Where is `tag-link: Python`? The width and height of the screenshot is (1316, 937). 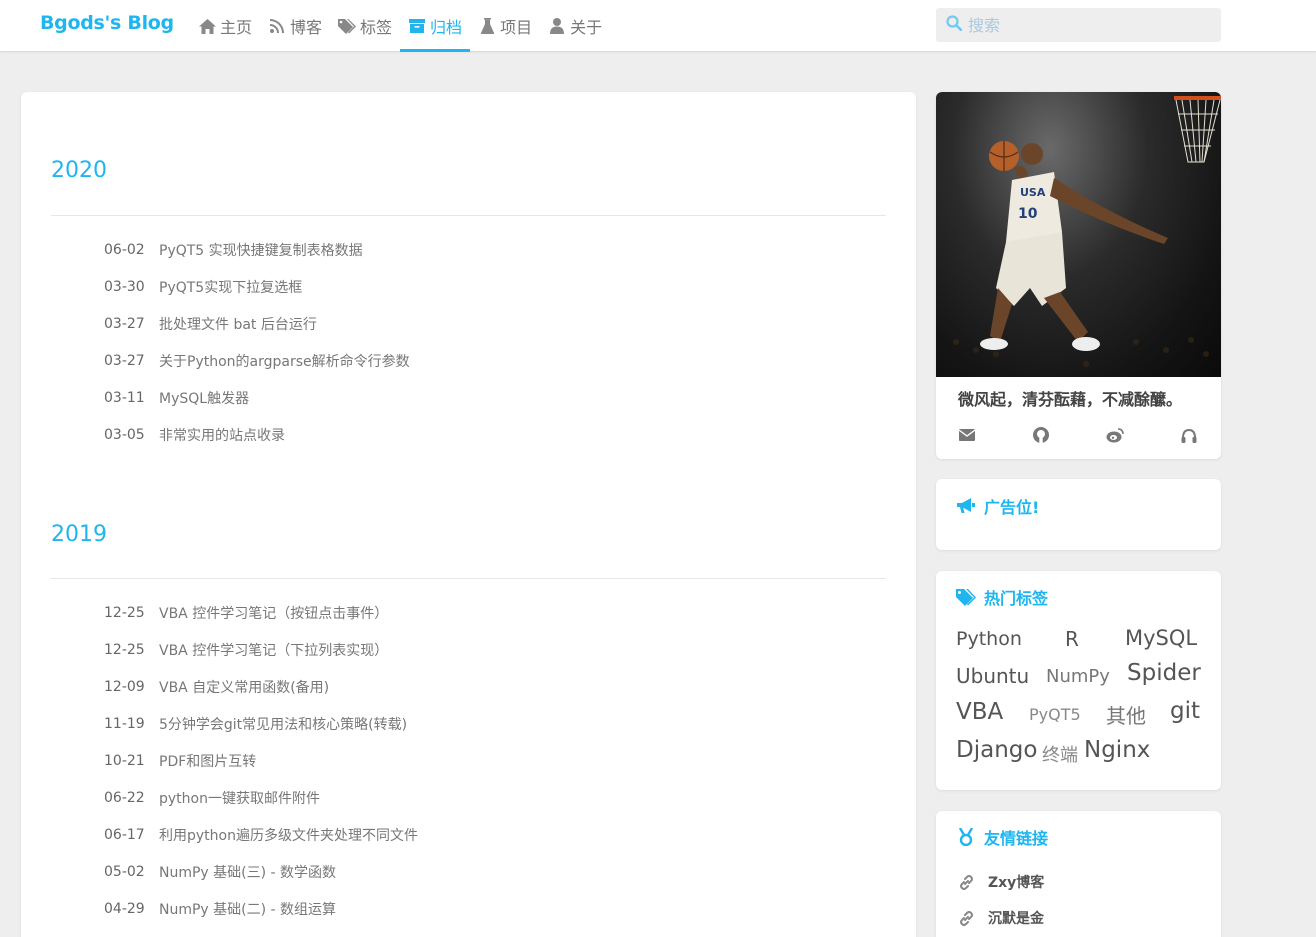
tag-link: Python is located at coordinates (989, 639).